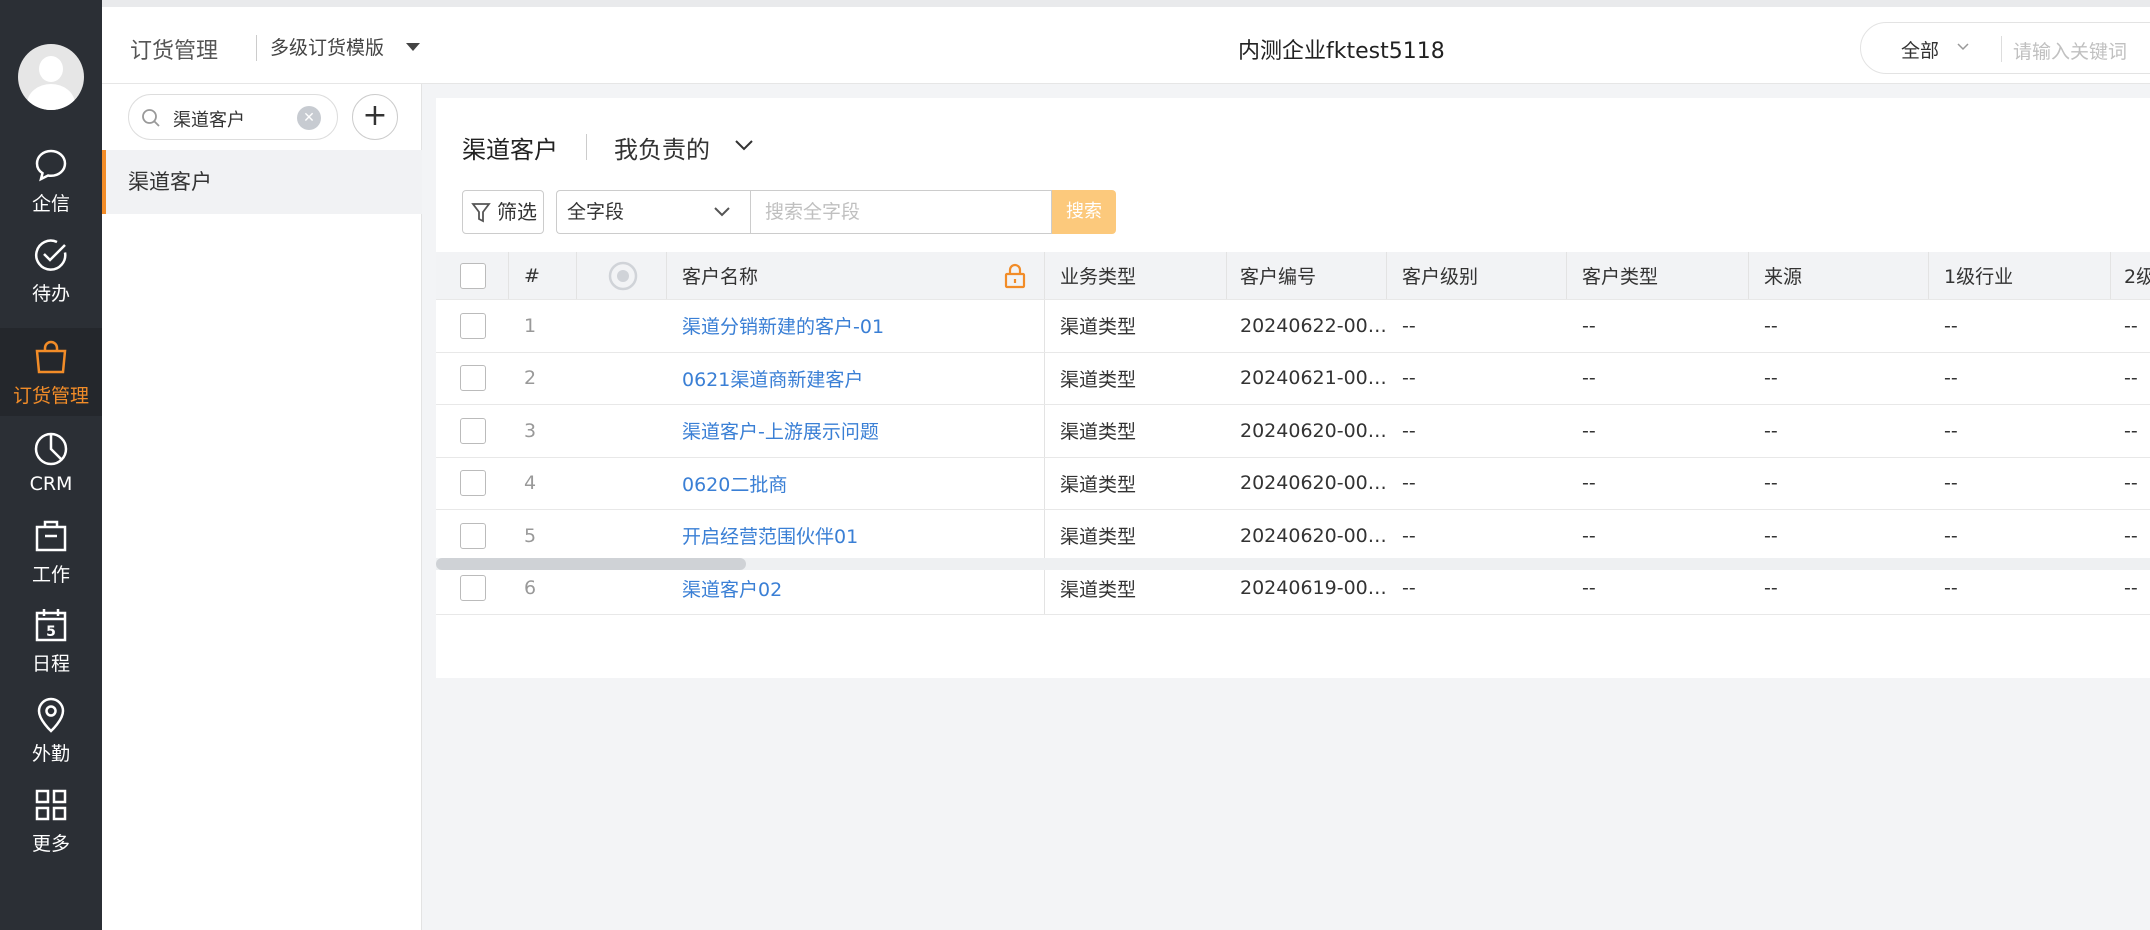 This screenshot has height=930, width=2150. What do you see at coordinates (327, 46) in the screenshot?
I see `template-selector: 多级订货模版` at bounding box center [327, 46].